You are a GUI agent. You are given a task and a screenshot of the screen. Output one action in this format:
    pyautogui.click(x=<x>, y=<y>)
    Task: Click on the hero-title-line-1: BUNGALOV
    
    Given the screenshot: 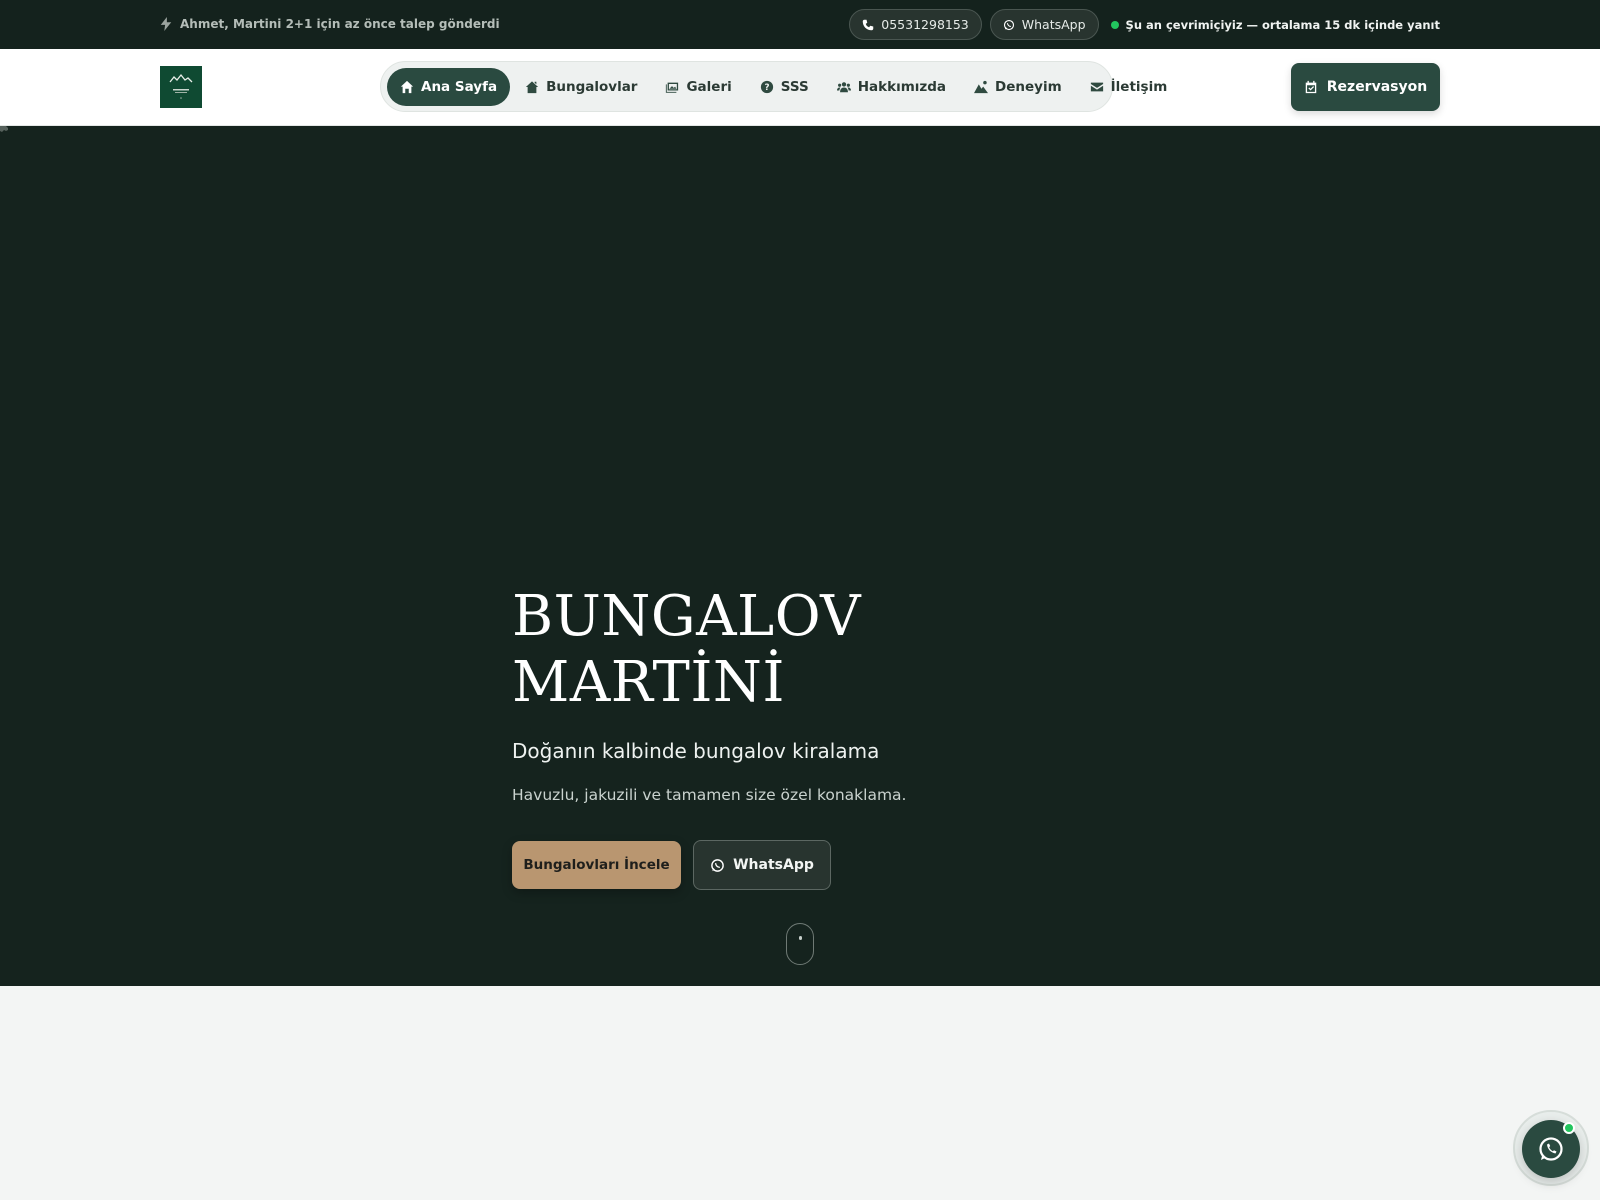 What is the action you would take?
    pyautogui.click(x=687, y=616)
    